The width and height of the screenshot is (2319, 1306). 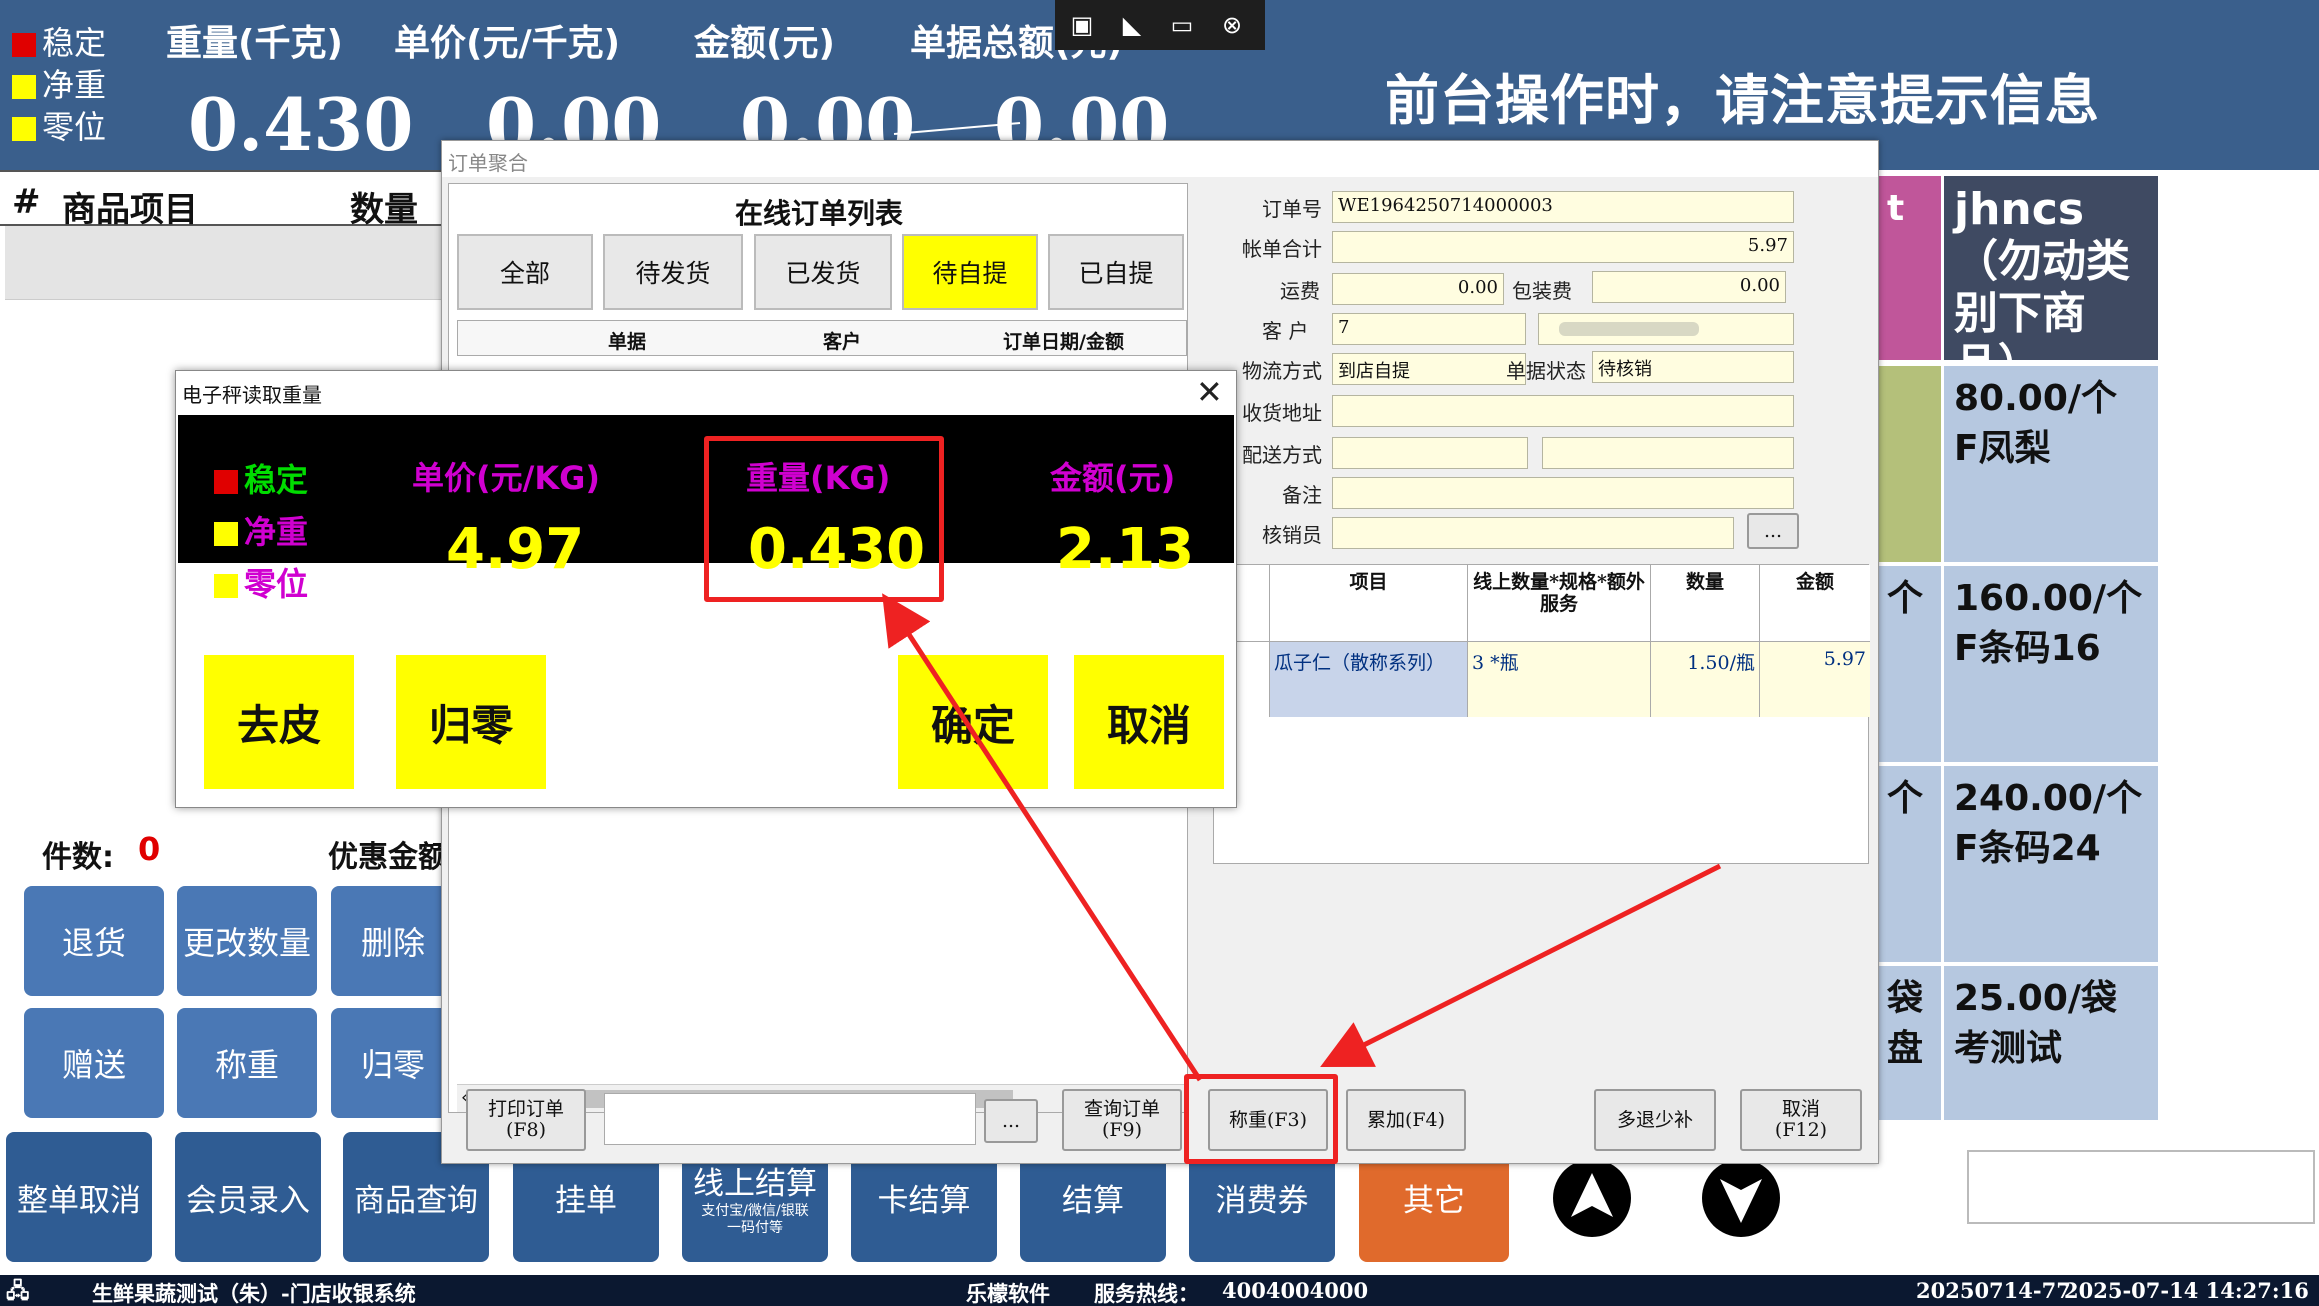 What do you see at coordinates (1295, 1290) in the screenshot?
I see `hotline-number: 4004004000` at bounding box center [1295, 1290].